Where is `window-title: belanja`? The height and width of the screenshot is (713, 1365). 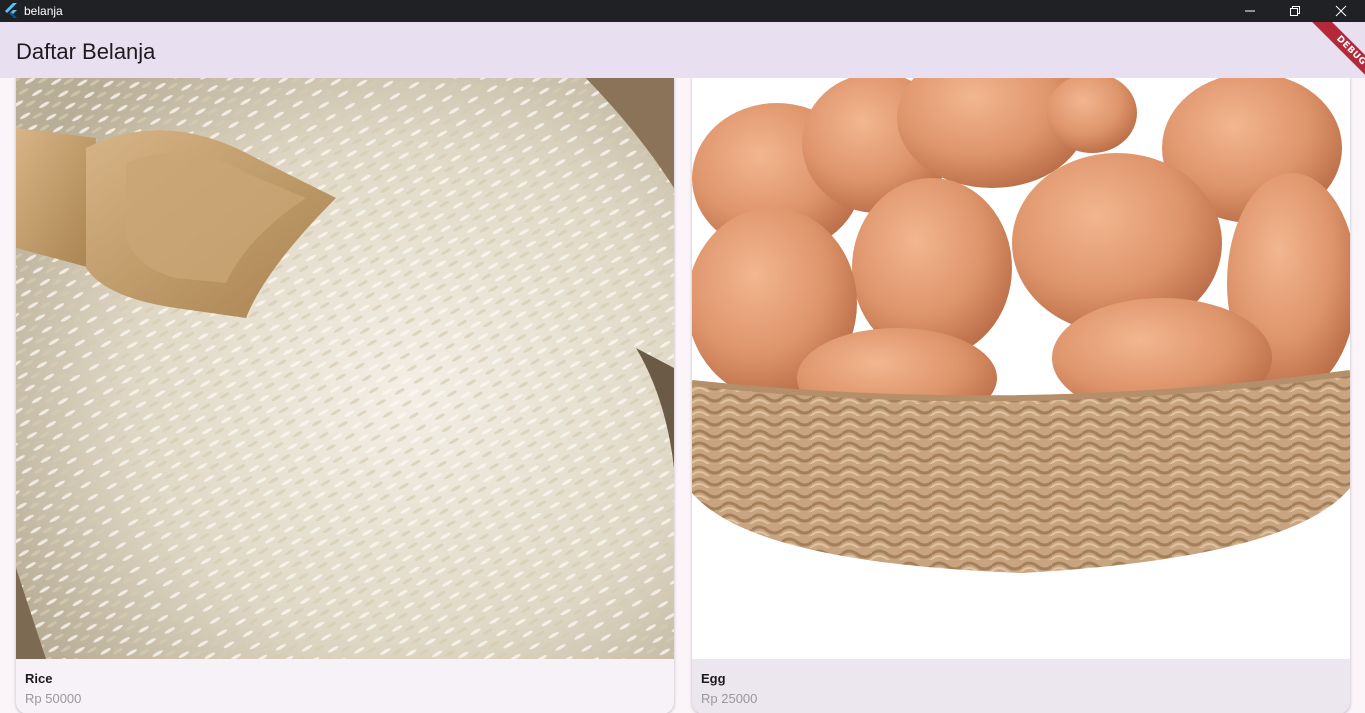 window-title: belanja is located at coordinates (43, 11).